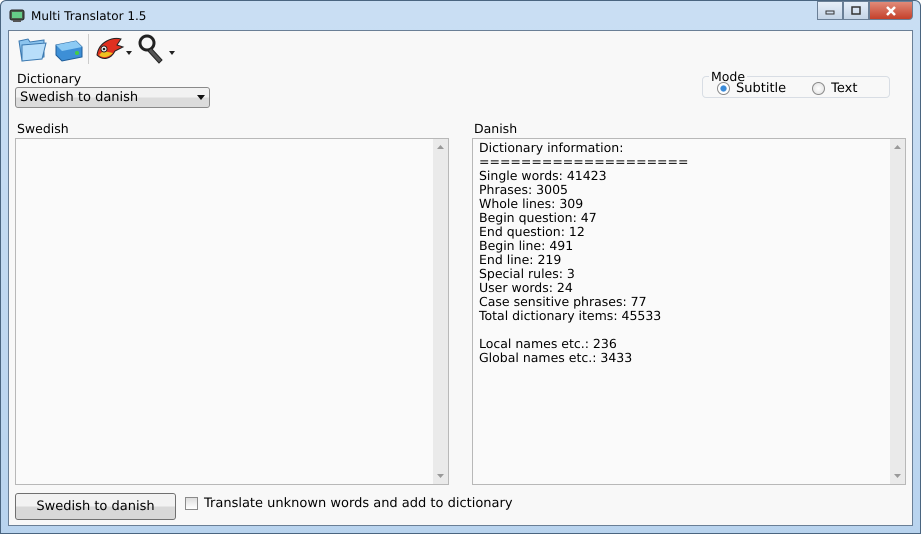  I want to click on text-line: Dictionary information:, so click(551, 148).